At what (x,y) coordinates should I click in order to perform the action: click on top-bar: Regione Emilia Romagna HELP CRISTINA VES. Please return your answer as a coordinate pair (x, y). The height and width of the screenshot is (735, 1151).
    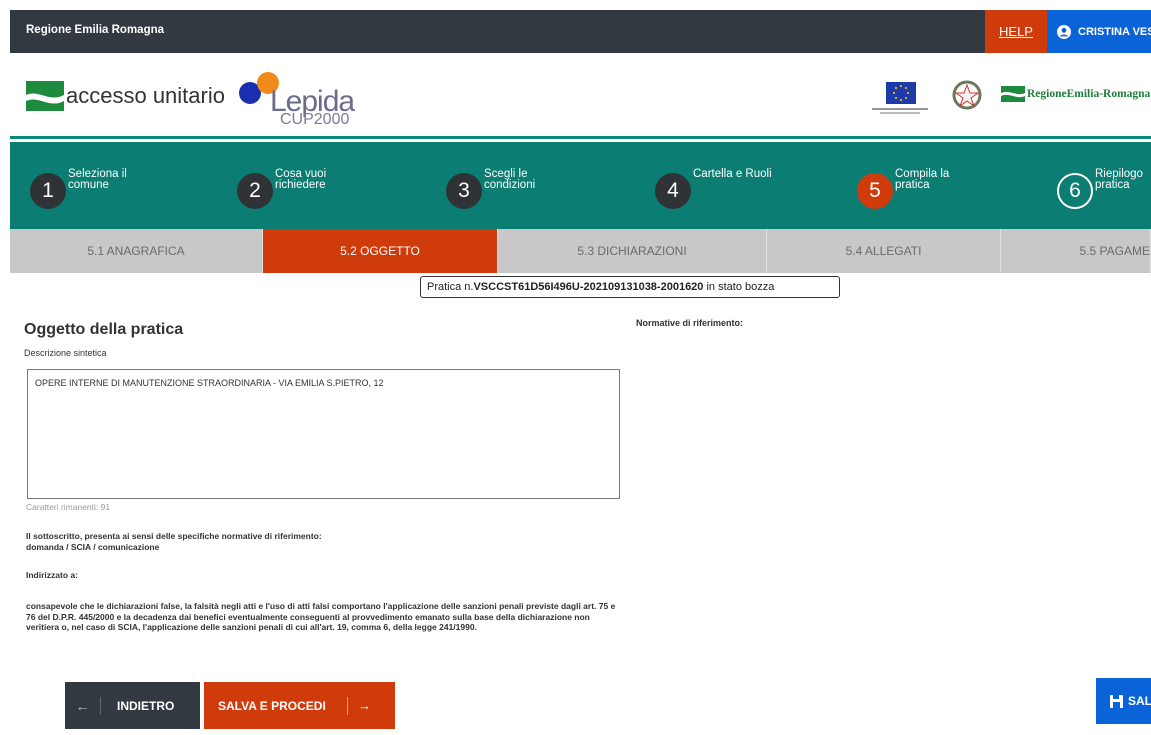
    Looking at the image, I should click on (580, 31).